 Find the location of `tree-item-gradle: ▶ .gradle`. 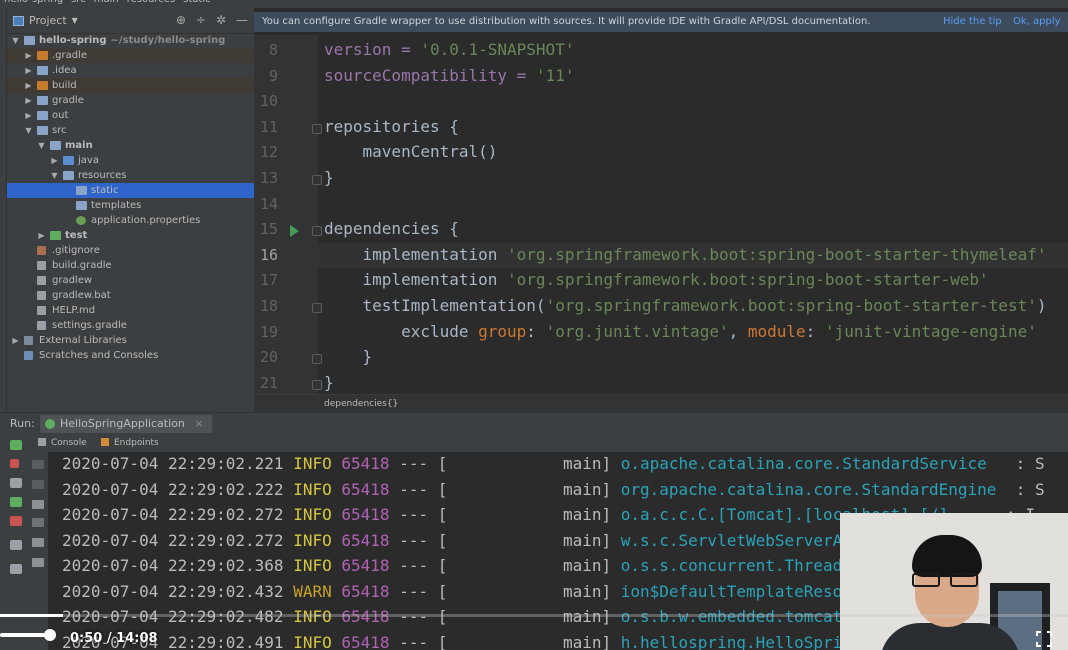

tree-item-gradle: ▶ .gradle is located at coordinates (130, 55).